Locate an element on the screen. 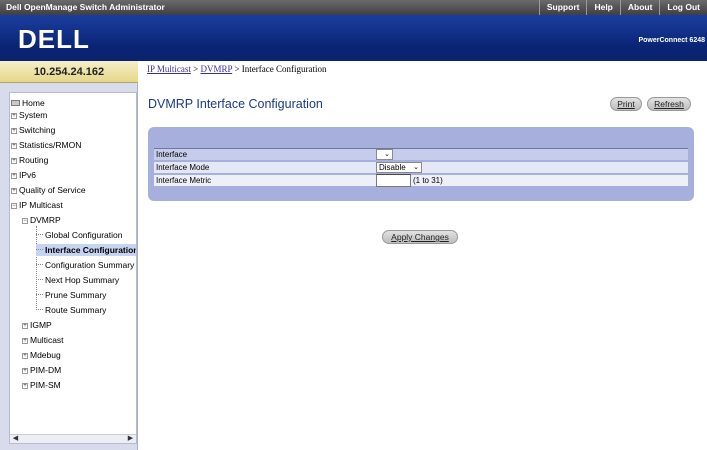  tree-item-ip-multicast: − IP Multicast is located at coordinates (37, 205).